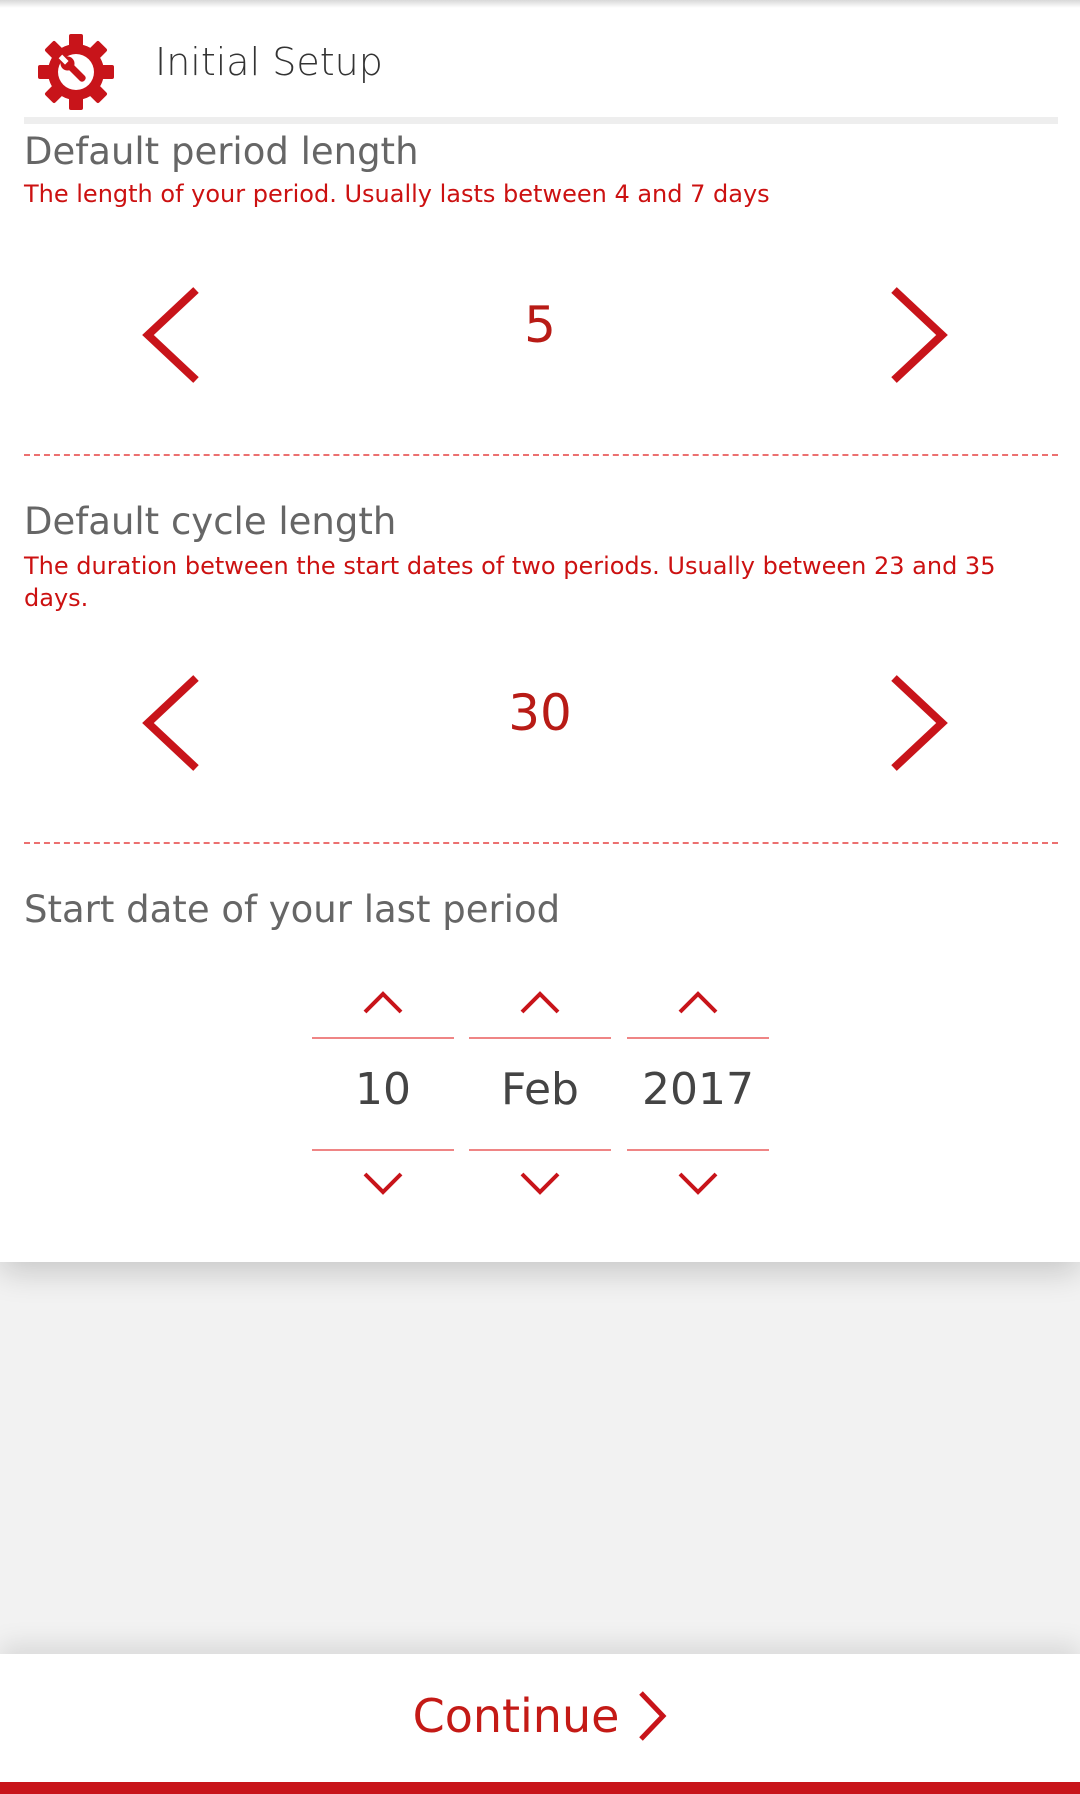 Image resolution: width=1080 pixels, height=1794 pixels. Describe the element at coordinates (698, 1089) in the screenshot. I see `year-value: 2017` at that location.